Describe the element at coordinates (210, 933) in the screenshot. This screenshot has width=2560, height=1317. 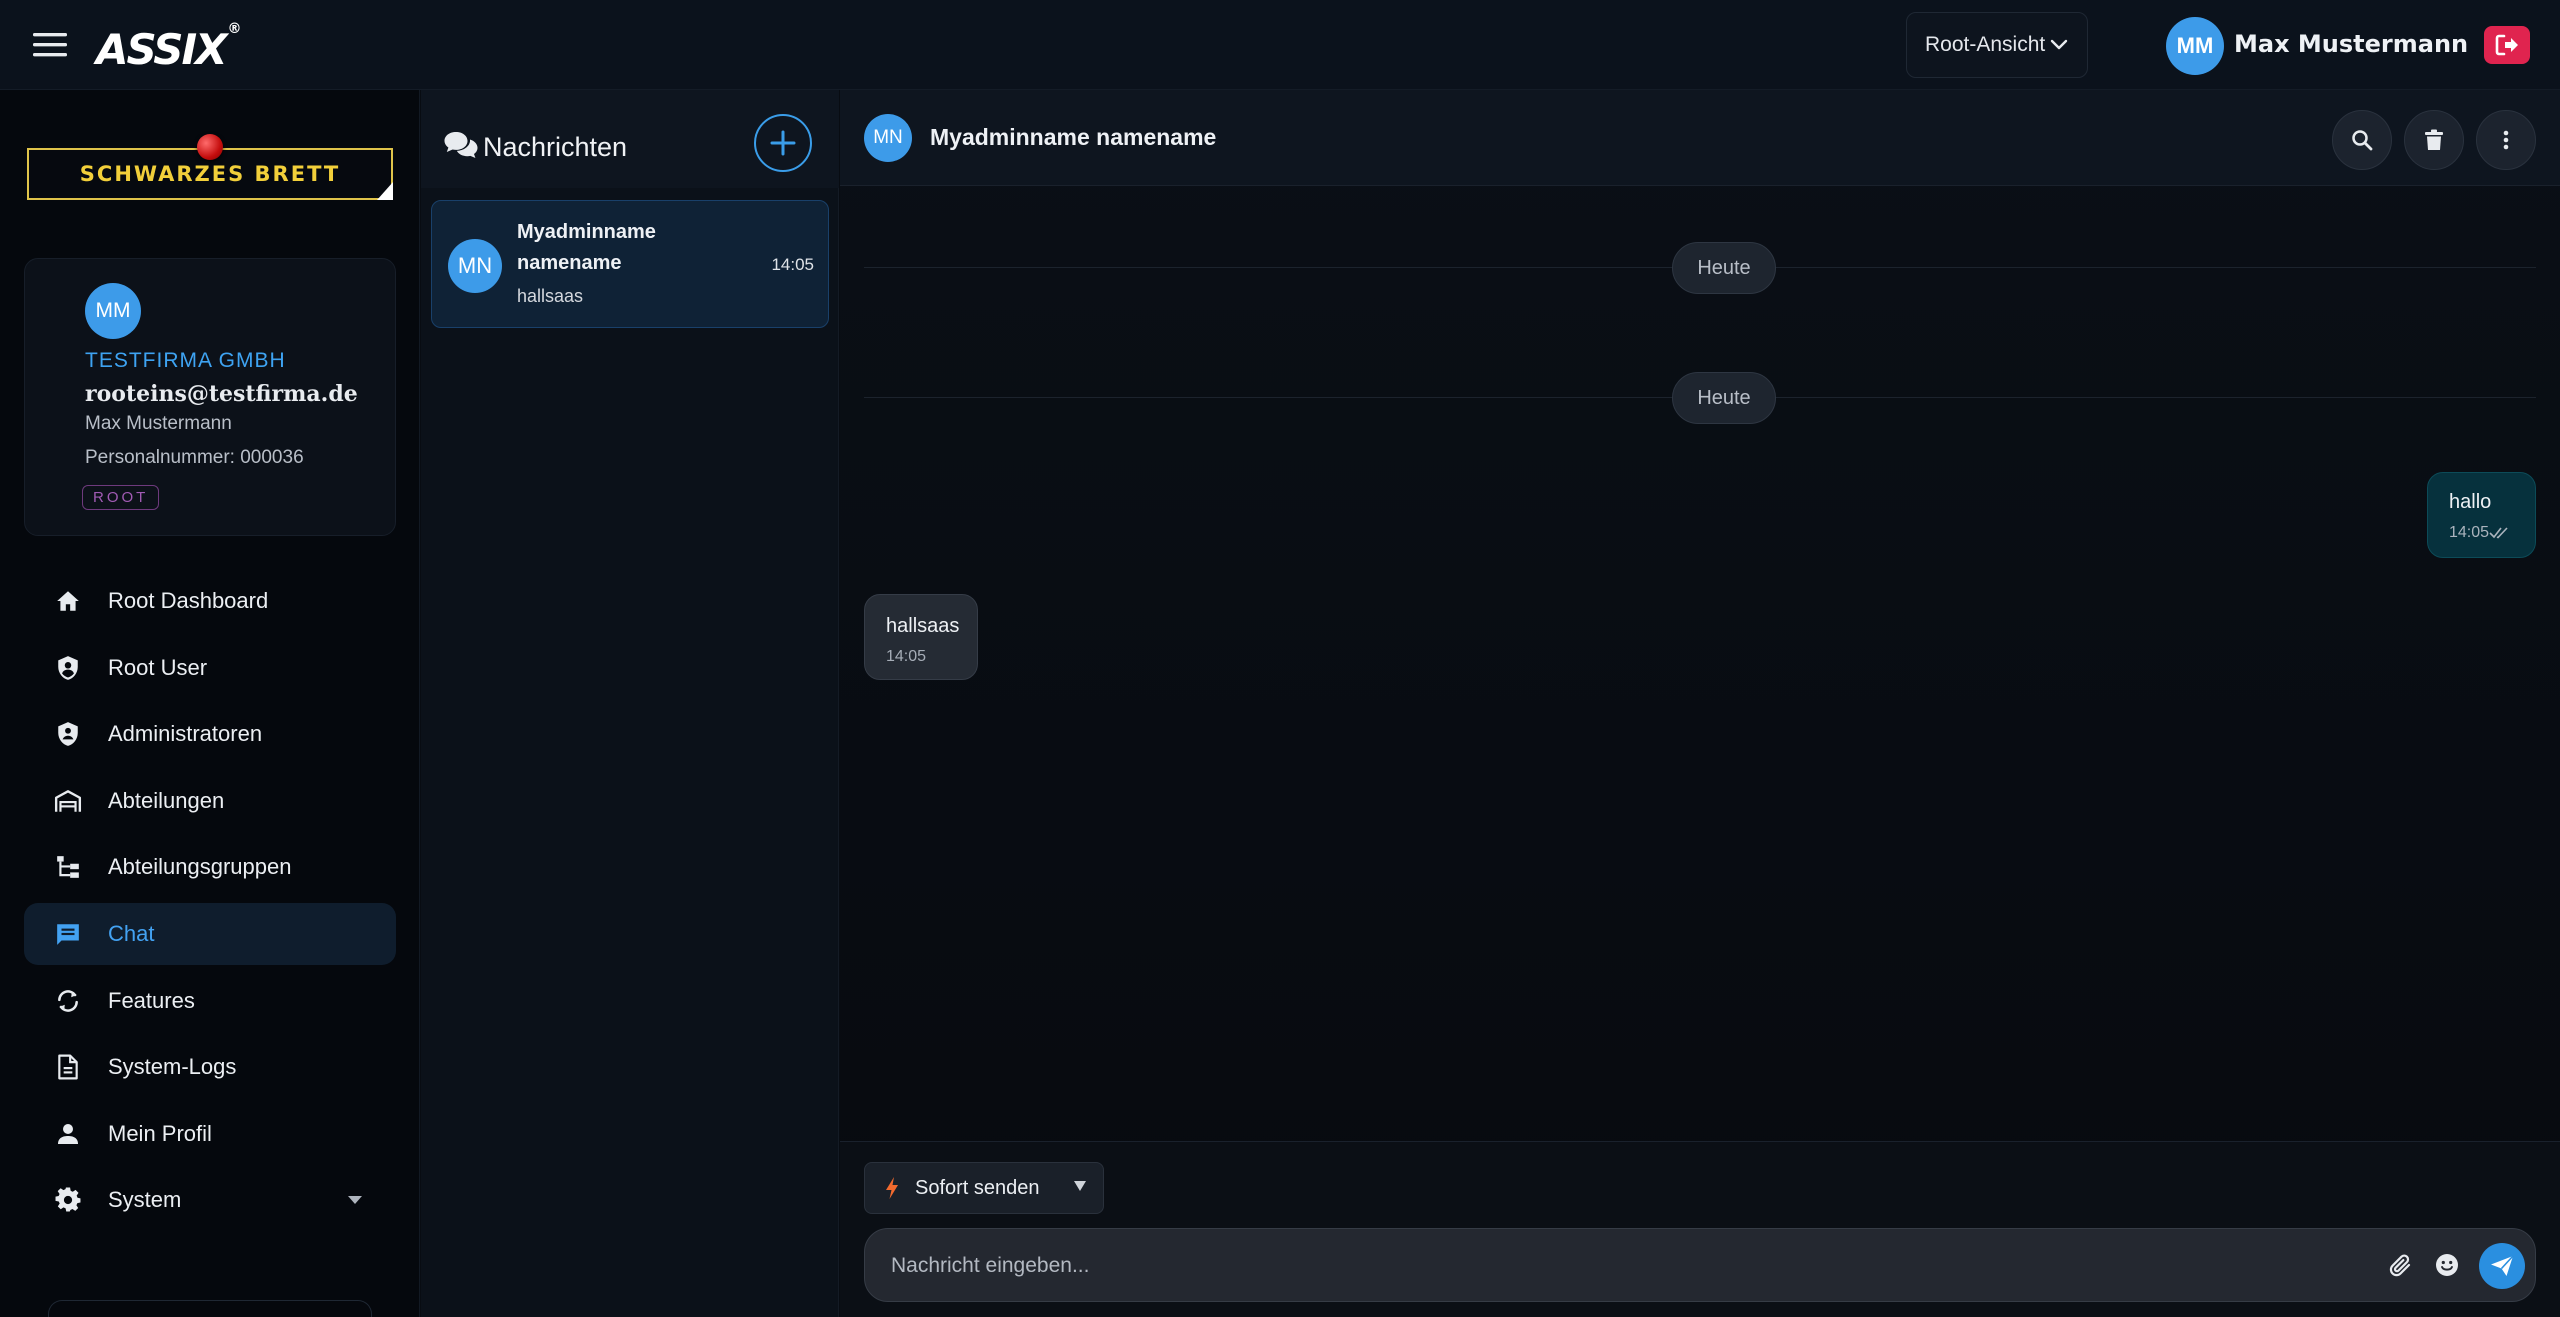
I see `sidebar-item-chat: Chat` at that location.